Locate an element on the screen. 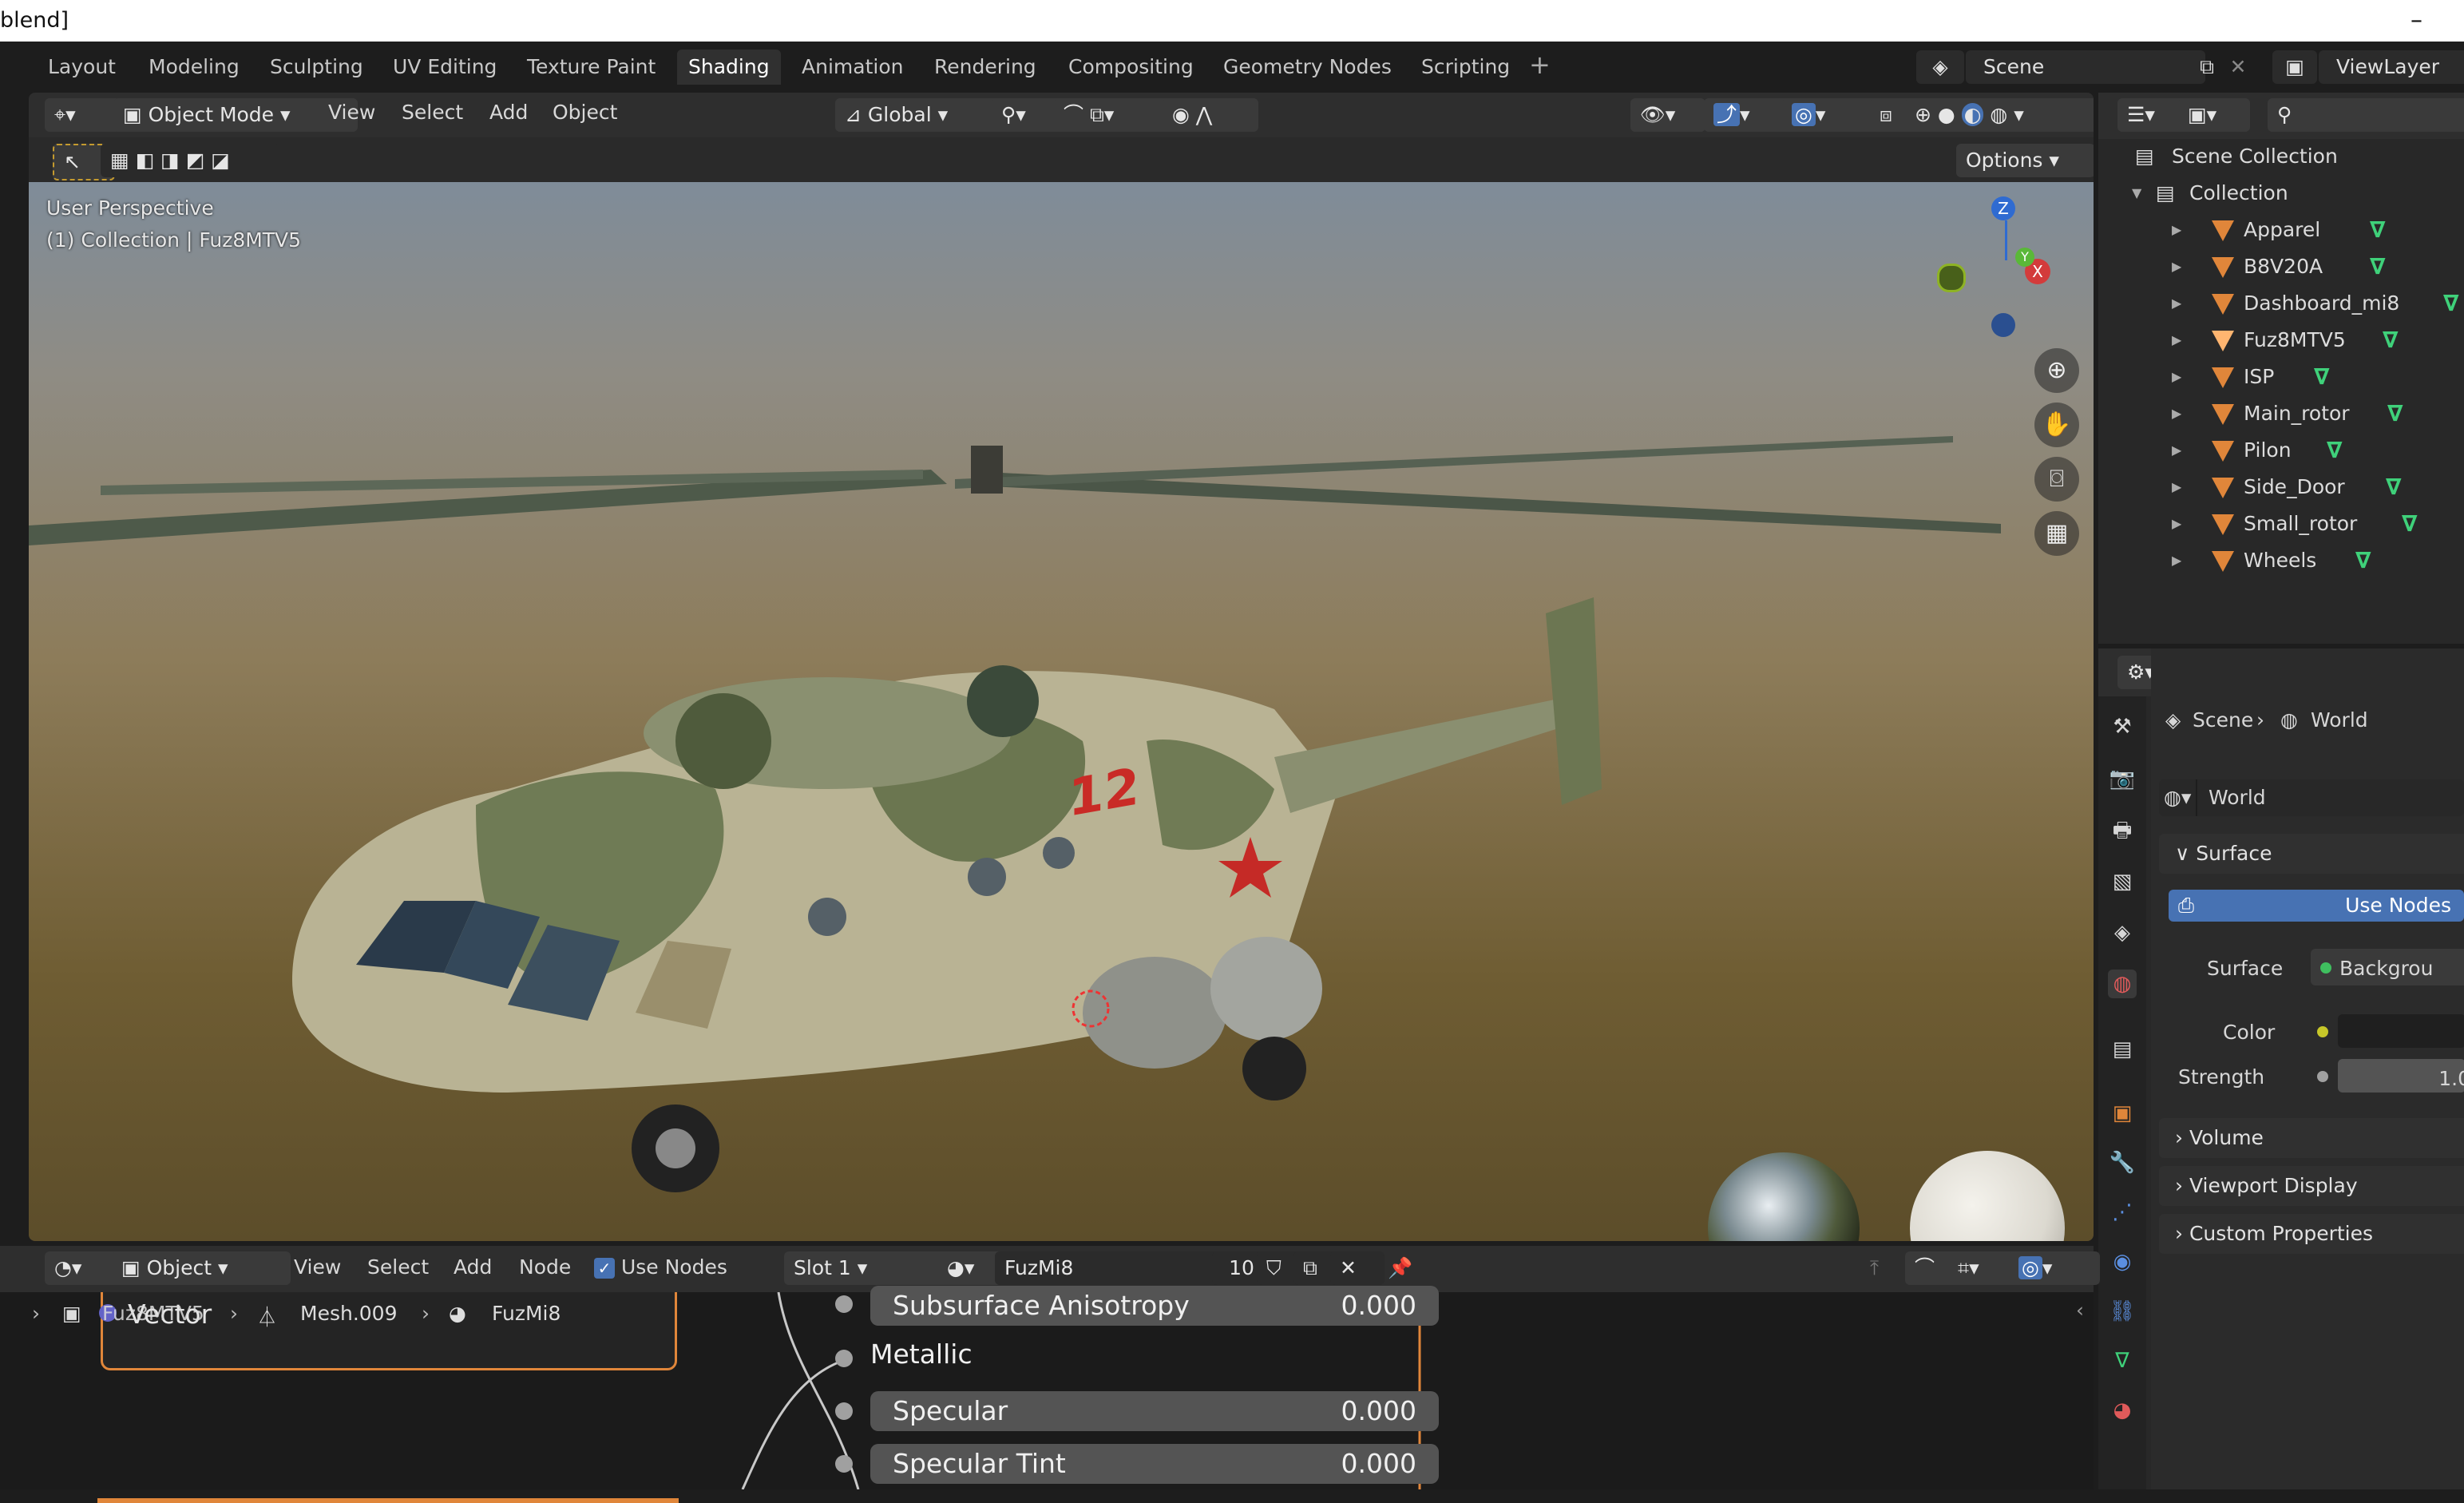 The height and width of the screenshot is (1503, 2464). strength-field: 1.0 is located at coordinates (2401, 1076).